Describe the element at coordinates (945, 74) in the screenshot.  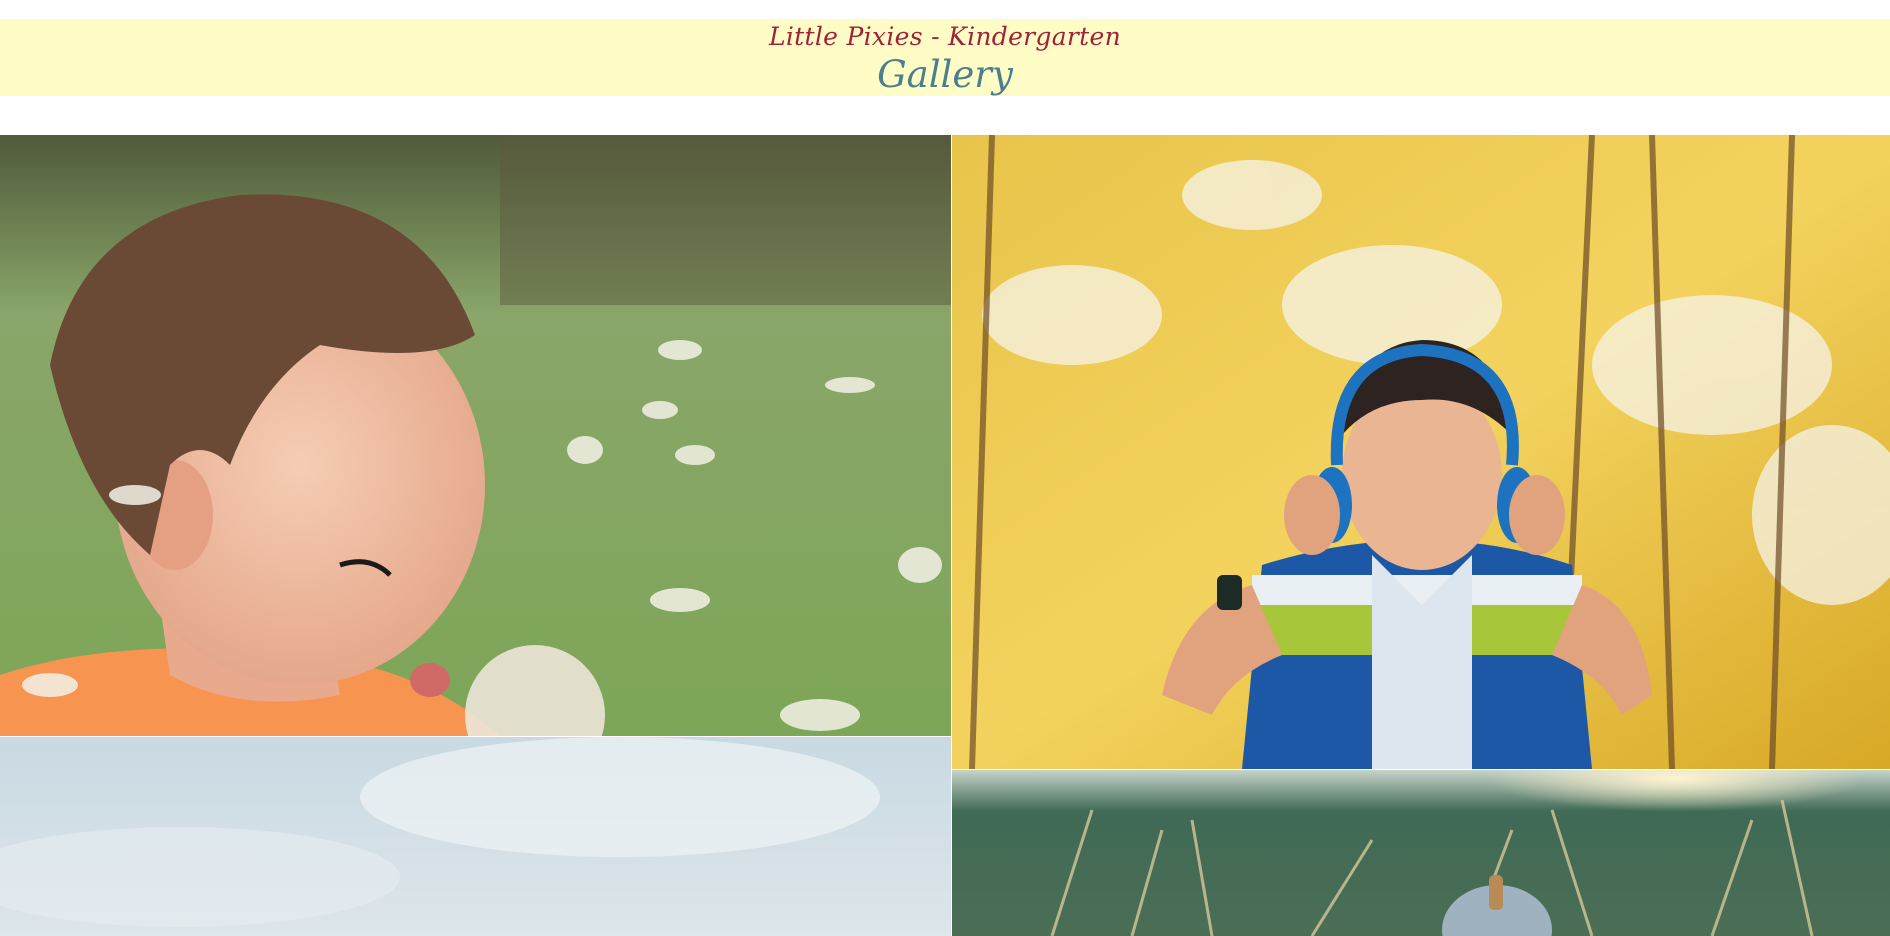
I see `page-title: Gallery` at that location.